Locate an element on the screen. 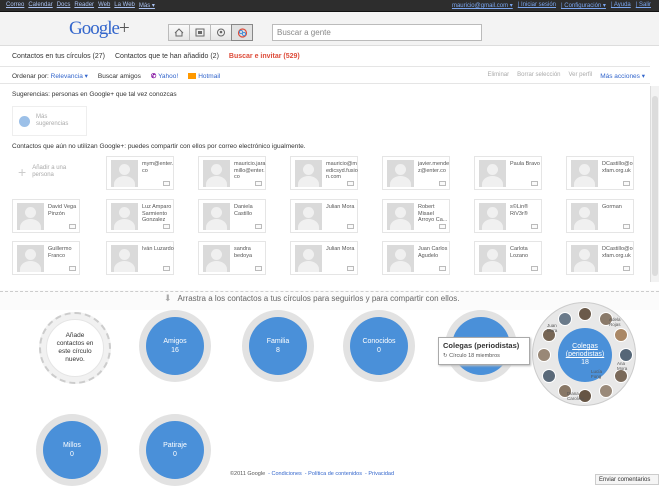 The width and height of the screenshot is (659, 486). tab-find-invite: Buscar e invitar (529) is located at coordinates (264, 56).